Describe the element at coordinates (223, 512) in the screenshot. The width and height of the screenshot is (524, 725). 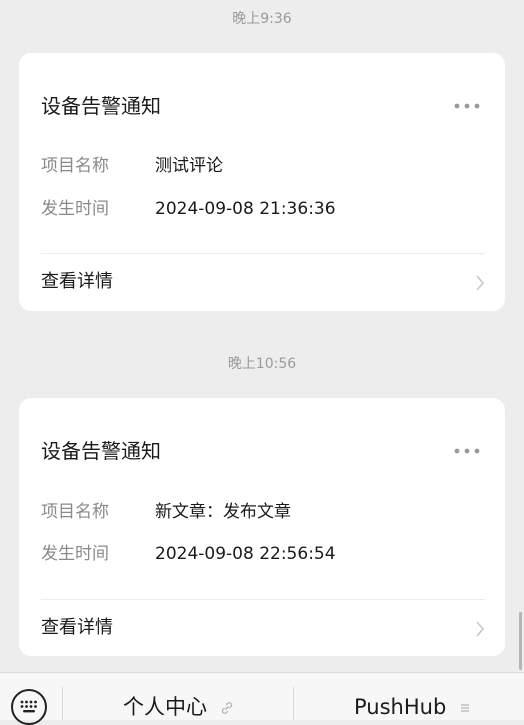
I see `field-value-project-name: 新文章：发布文章` at that location.